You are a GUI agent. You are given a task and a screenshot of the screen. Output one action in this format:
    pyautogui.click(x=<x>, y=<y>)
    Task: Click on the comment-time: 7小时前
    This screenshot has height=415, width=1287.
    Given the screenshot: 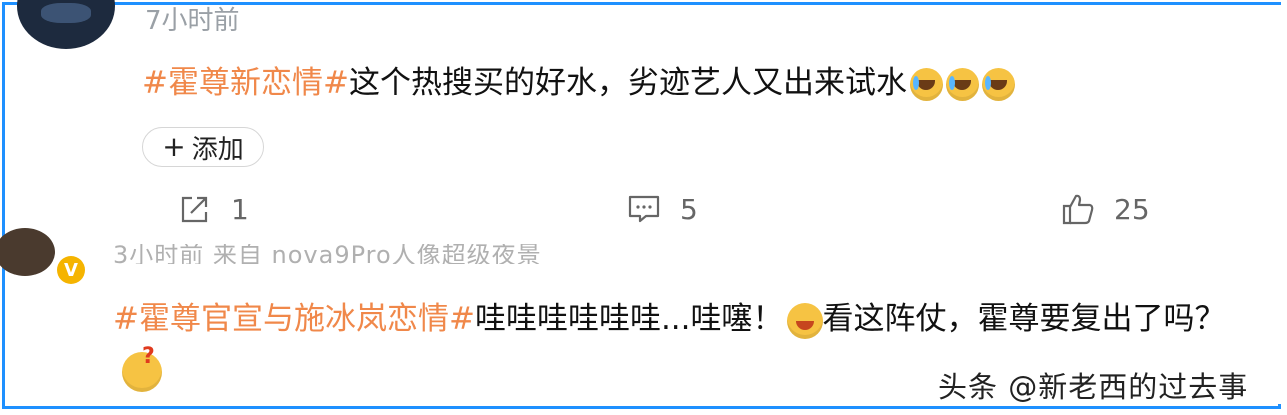 What is the action you would take?
    pyautogui.click(x=192, y=21)
    